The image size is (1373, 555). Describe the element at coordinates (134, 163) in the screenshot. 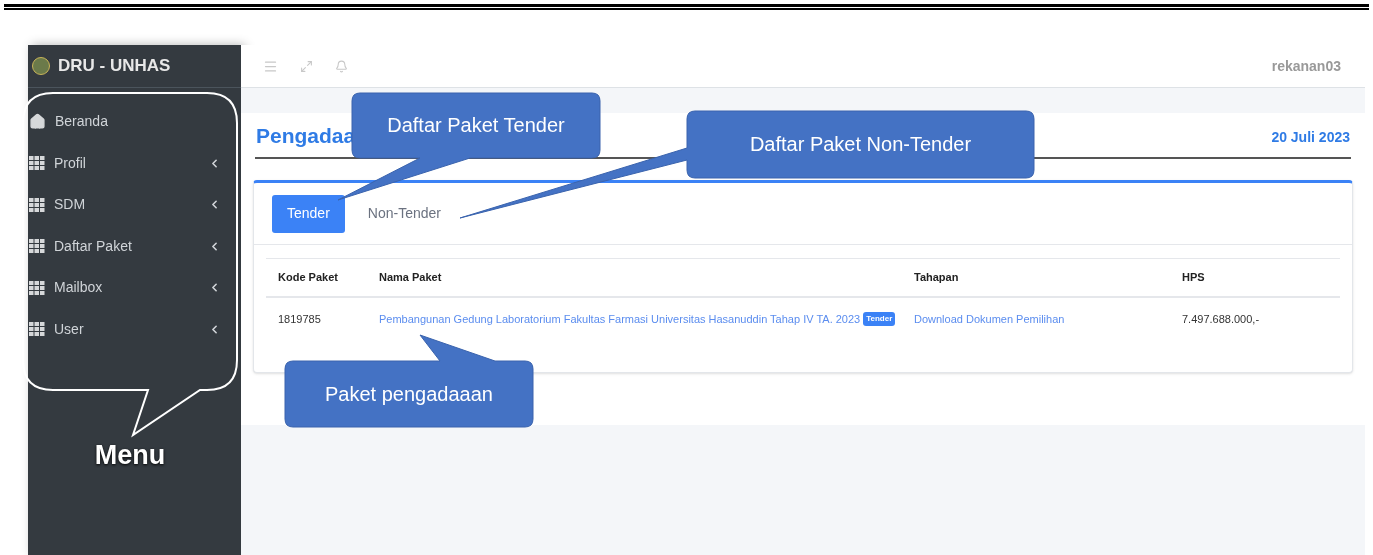

I see `sidebar-item: Profil` at that location.